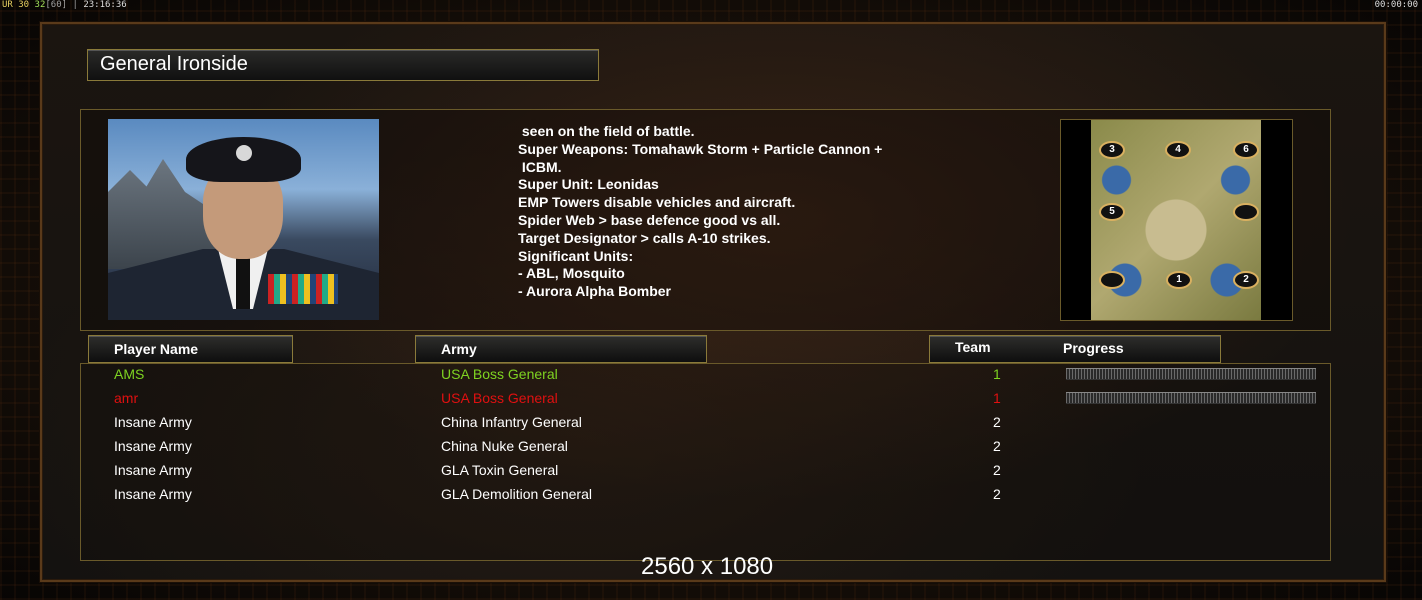 This screenshot has height=600, width=1422. What do you see at coordinates (174, 64) in the screenshot?
I see `general-title: General Ironside` at bounding box center [174, 64].